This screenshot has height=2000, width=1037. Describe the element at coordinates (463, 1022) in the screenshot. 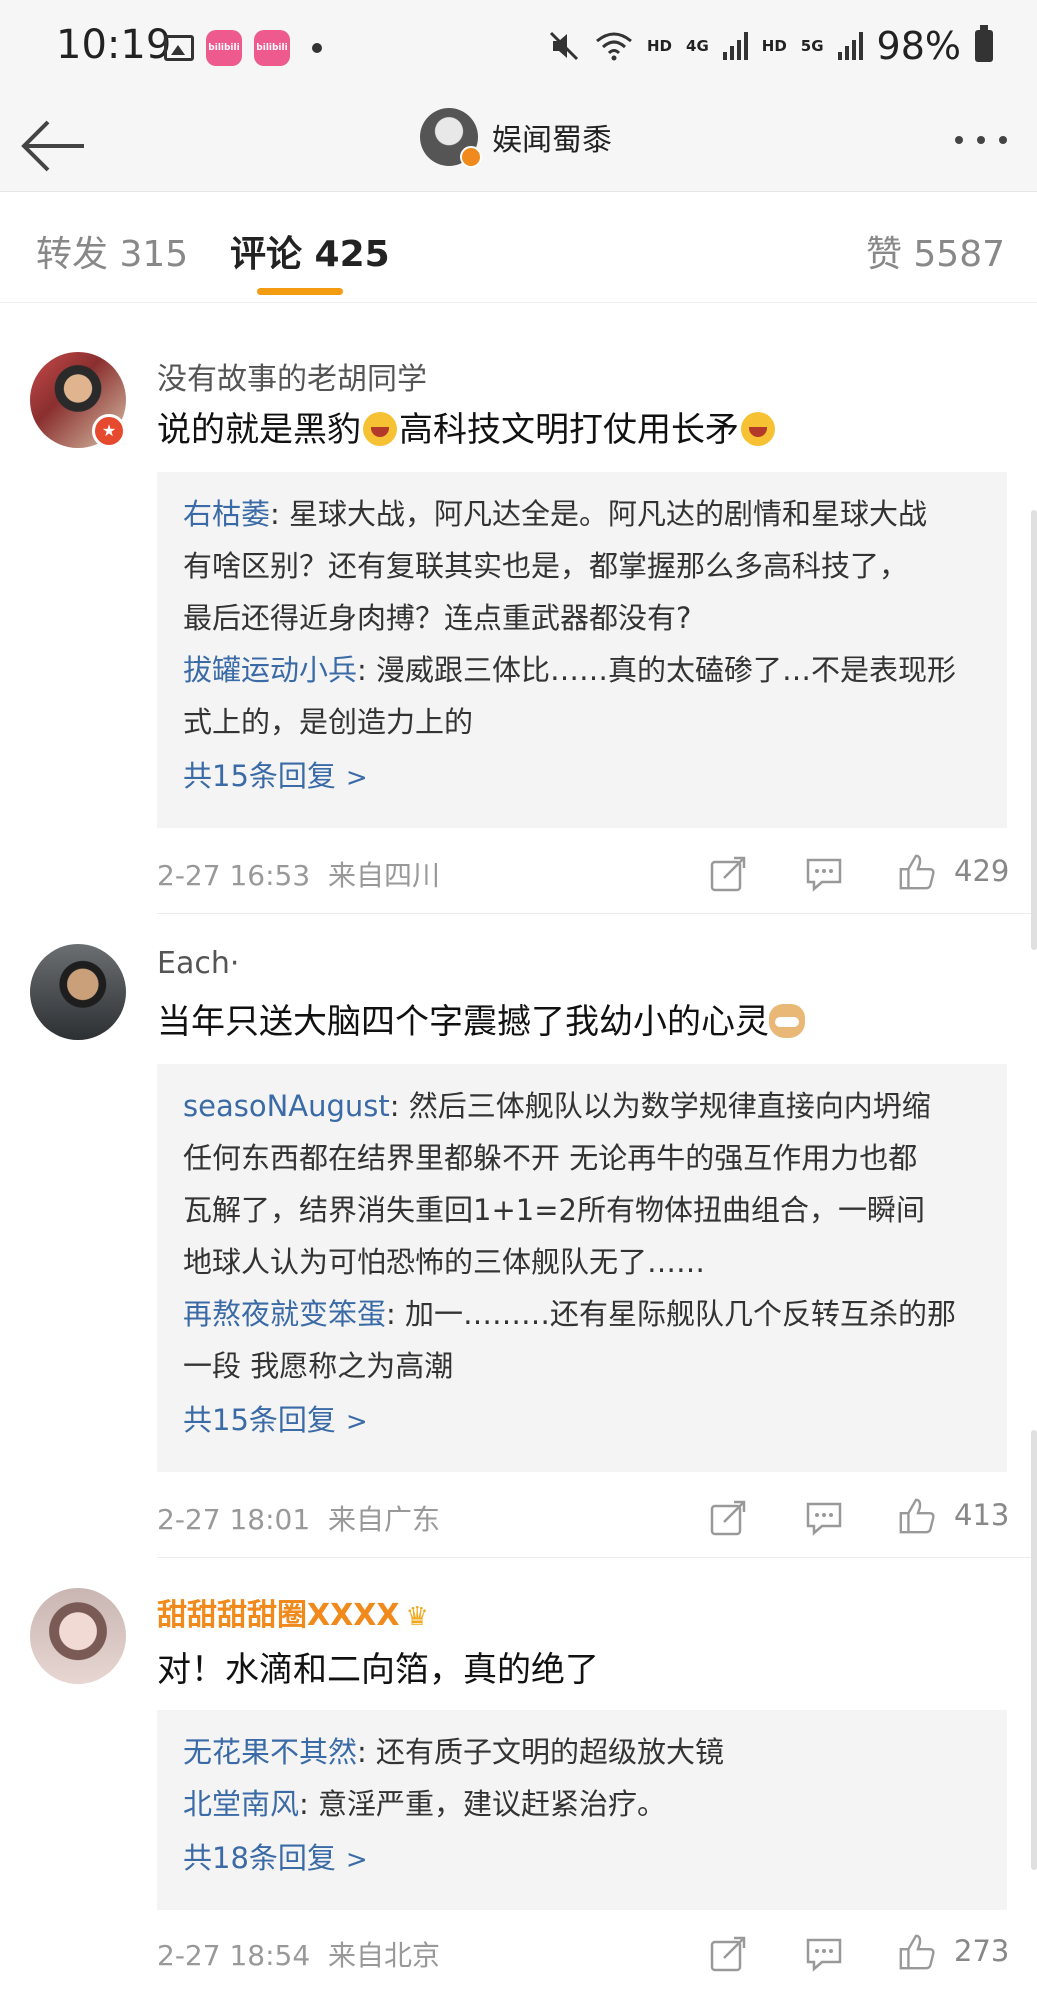

I see `comment-text-part: 当年只送大脑四个字震撼了我幼小的心灵` at that location.